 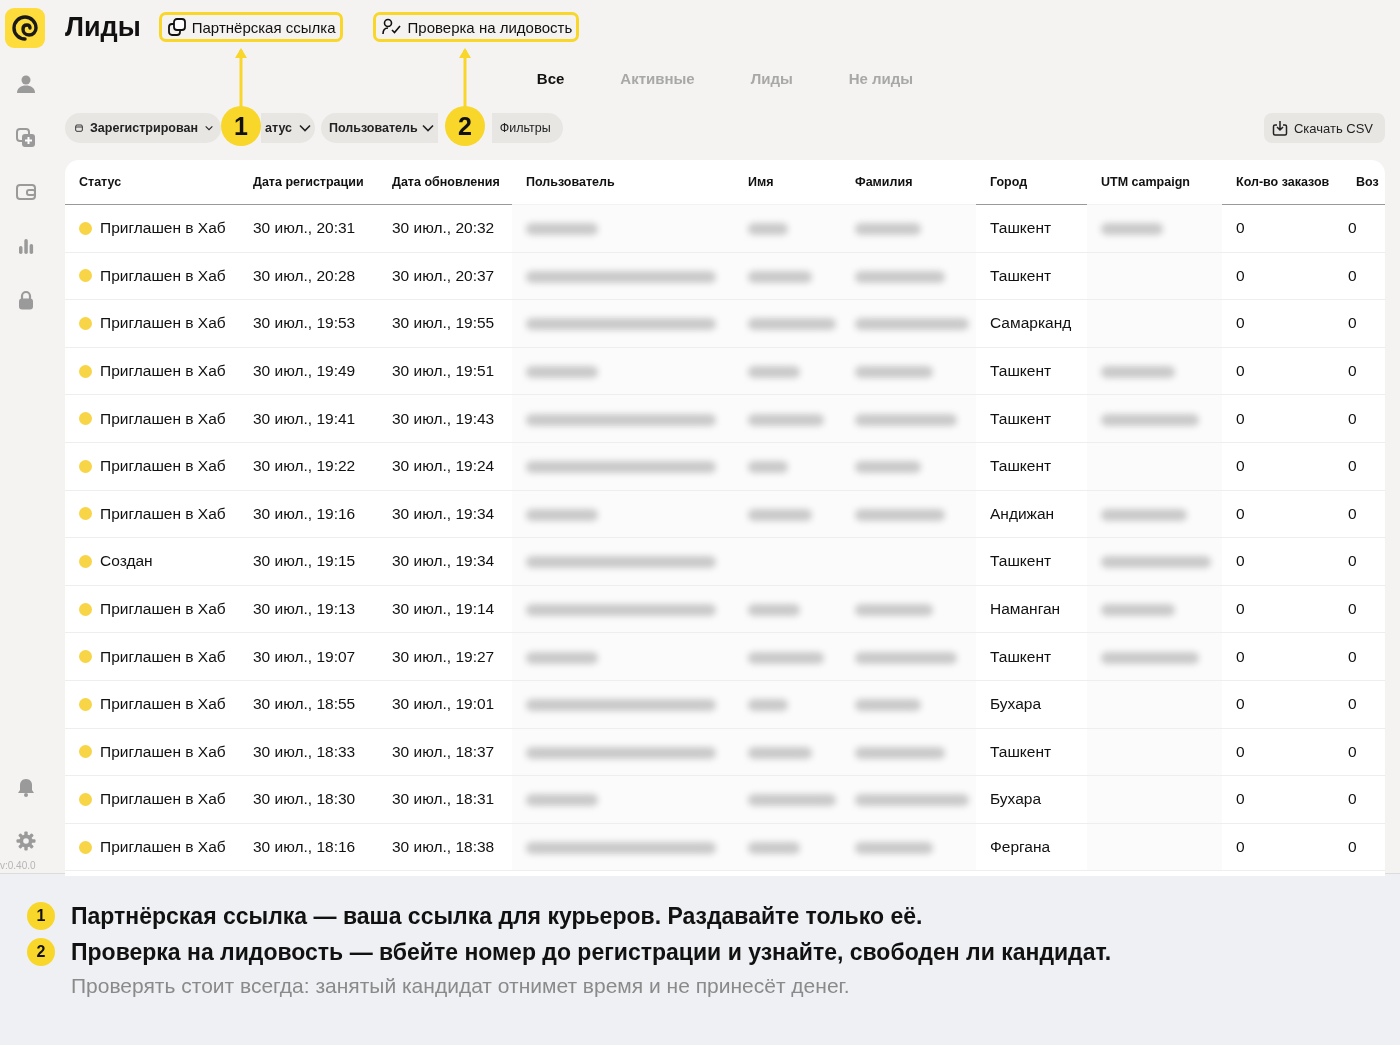 I want to click on column-header: Кол-во заказов, so click(x=1283, y=182).